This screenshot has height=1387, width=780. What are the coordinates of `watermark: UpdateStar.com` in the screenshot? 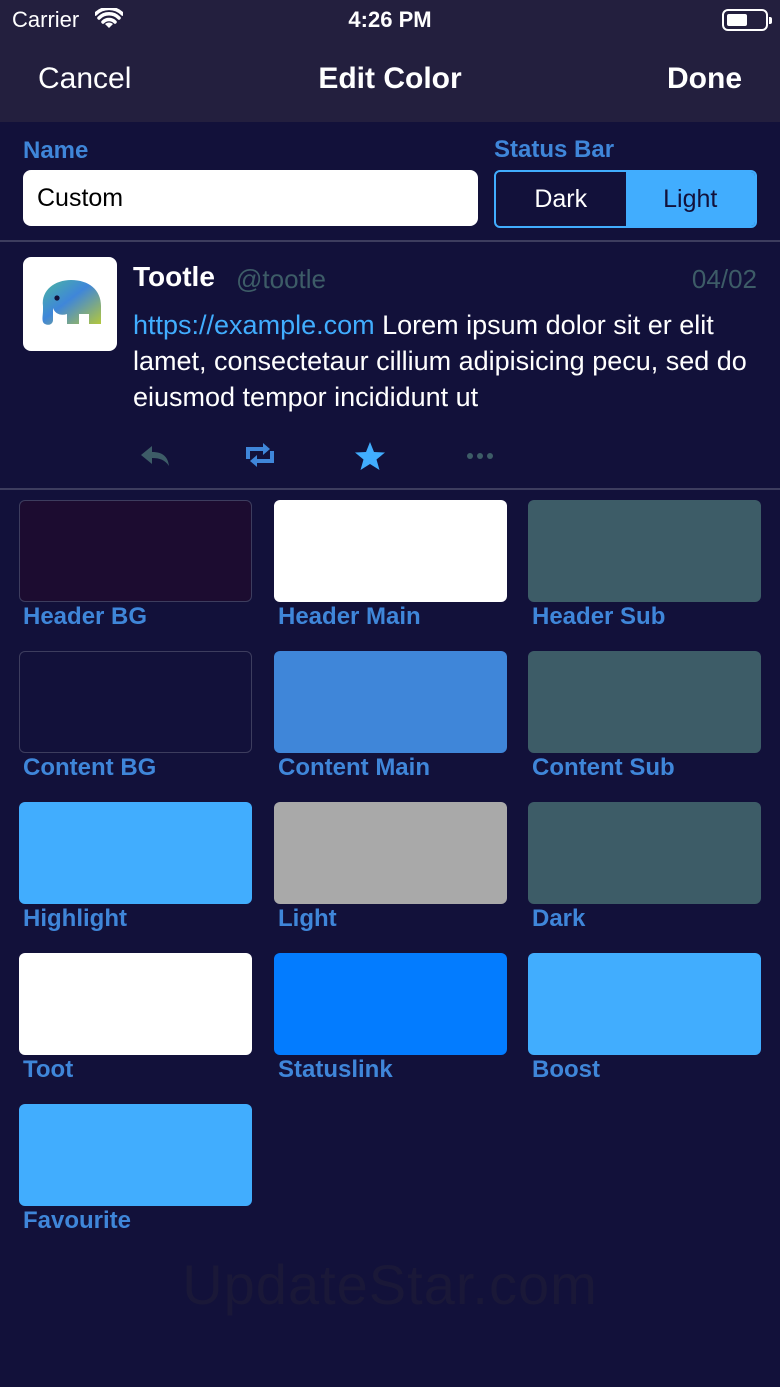 It's located at (390, 1284).